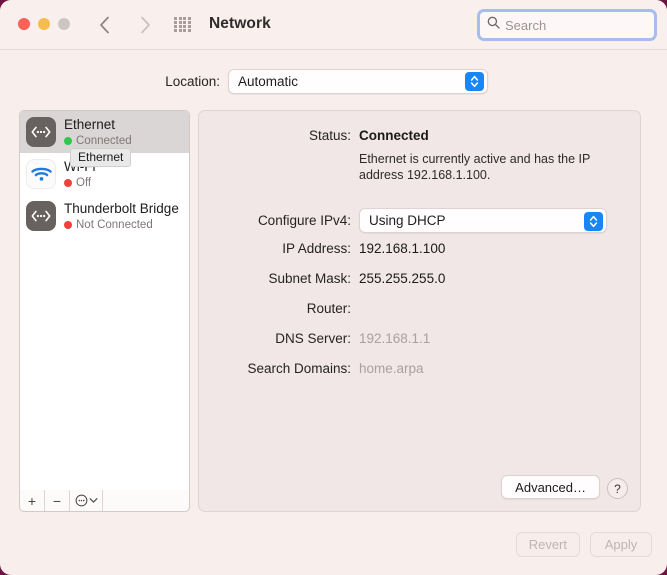  I want to click on window-toolbar: Network, so click(333, 25).